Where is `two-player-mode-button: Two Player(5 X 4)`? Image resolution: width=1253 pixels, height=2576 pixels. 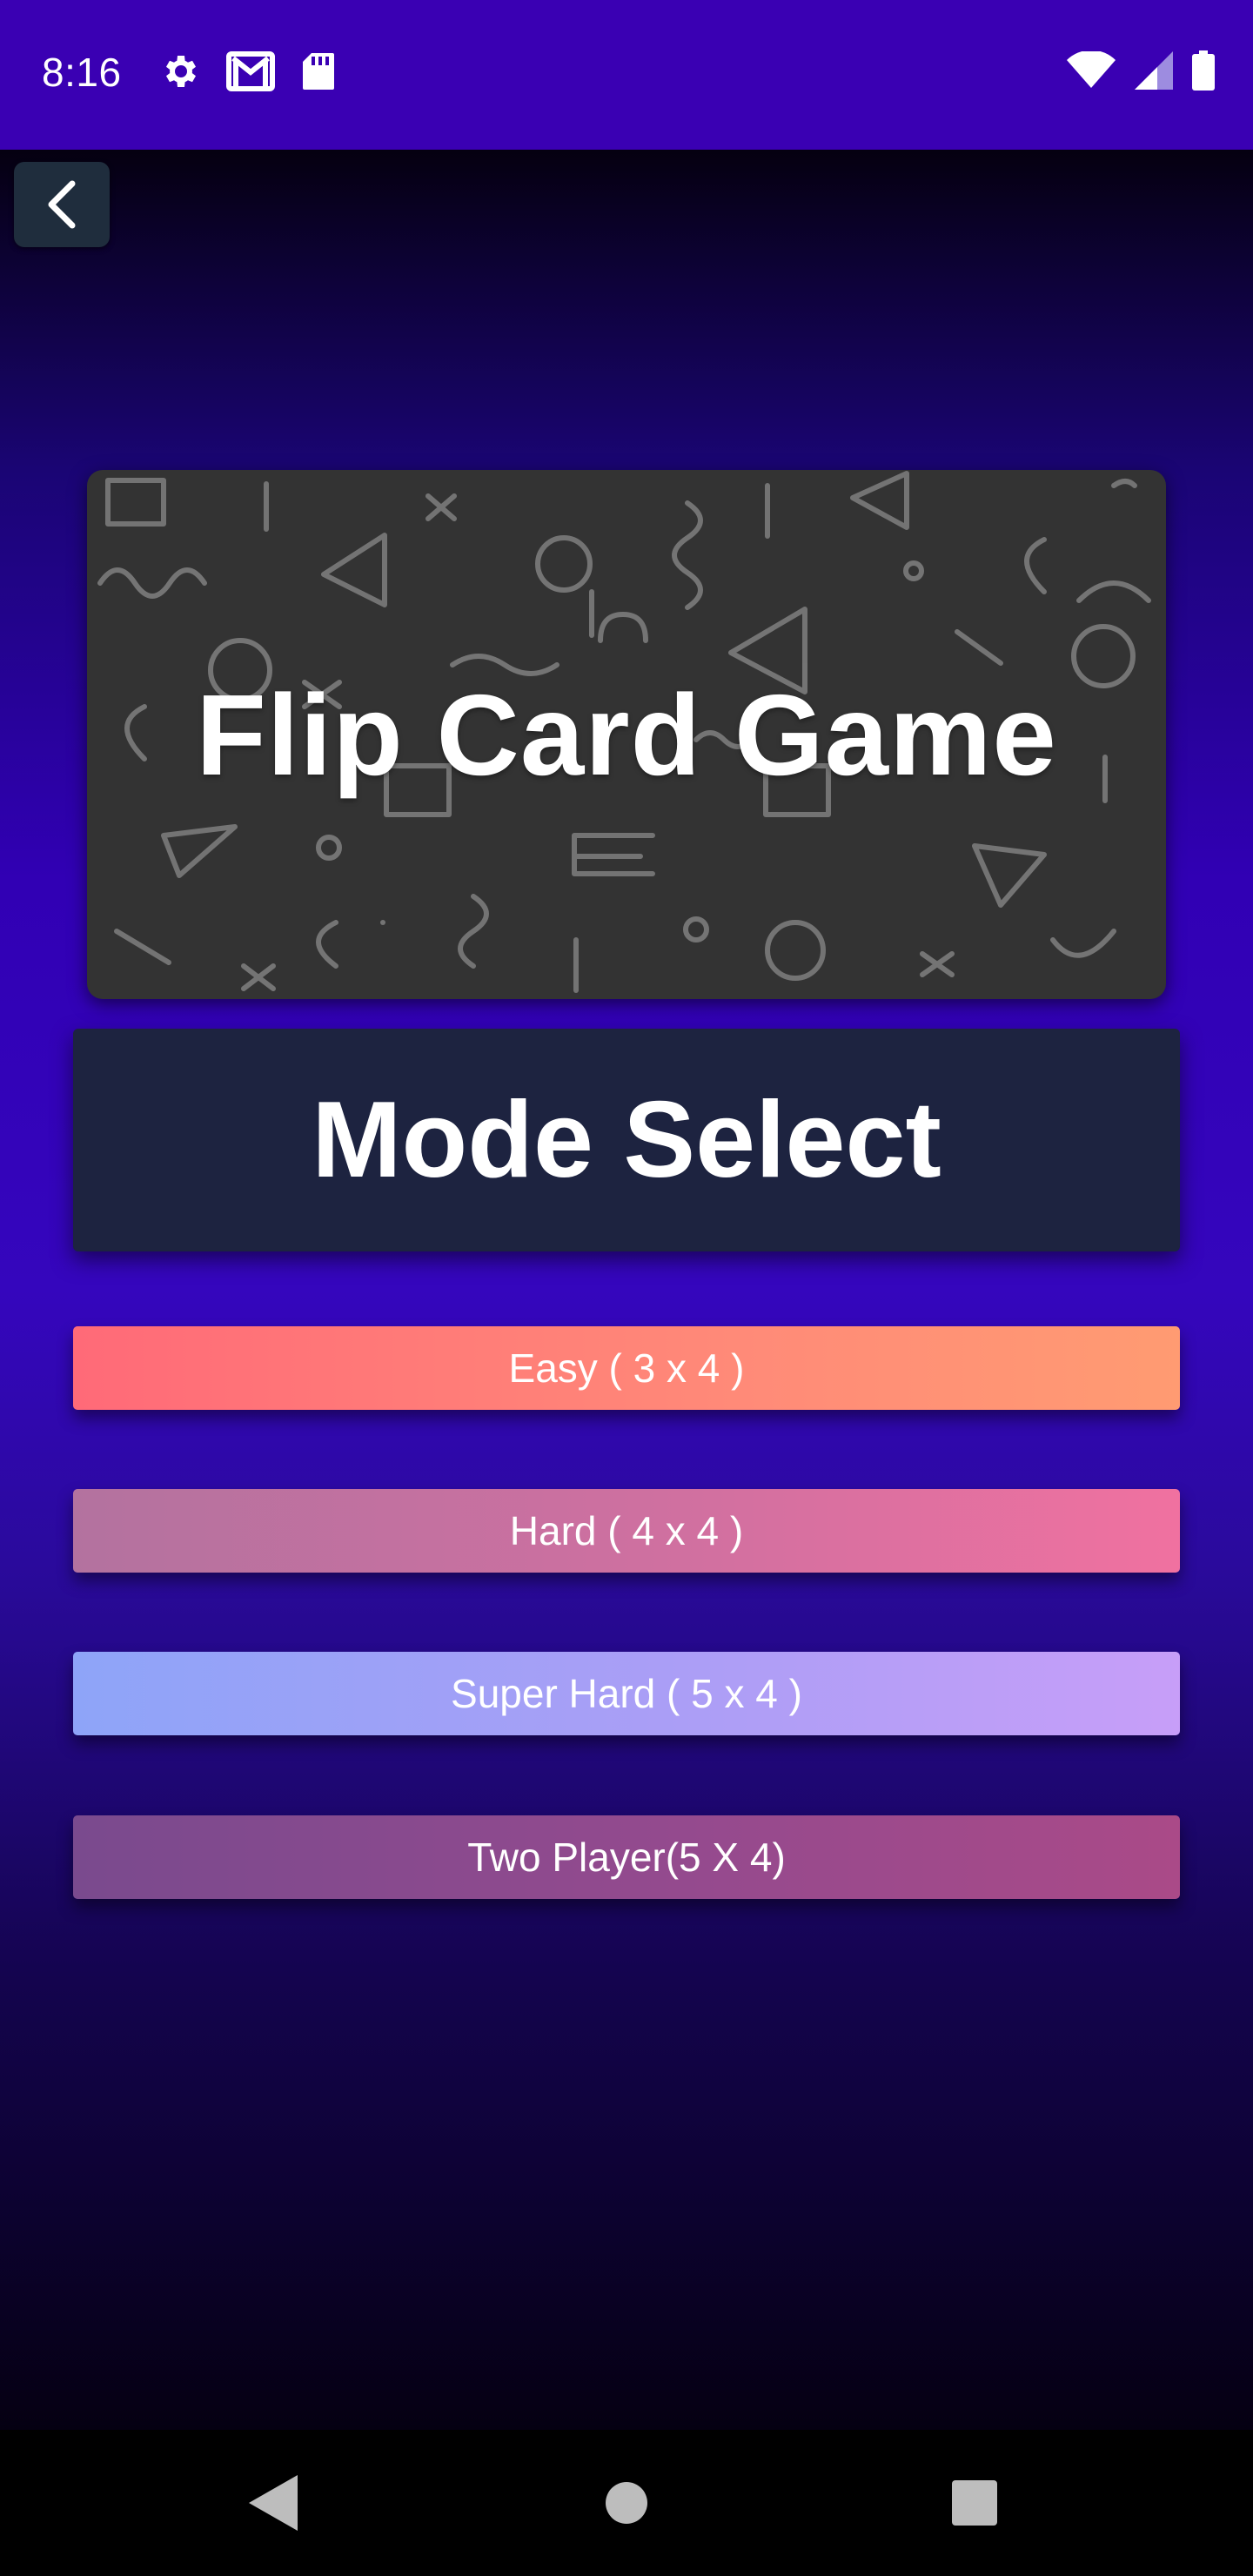 two-player-mode-button: Two Player(5 X 4) is located at coordinates (626, 1857).